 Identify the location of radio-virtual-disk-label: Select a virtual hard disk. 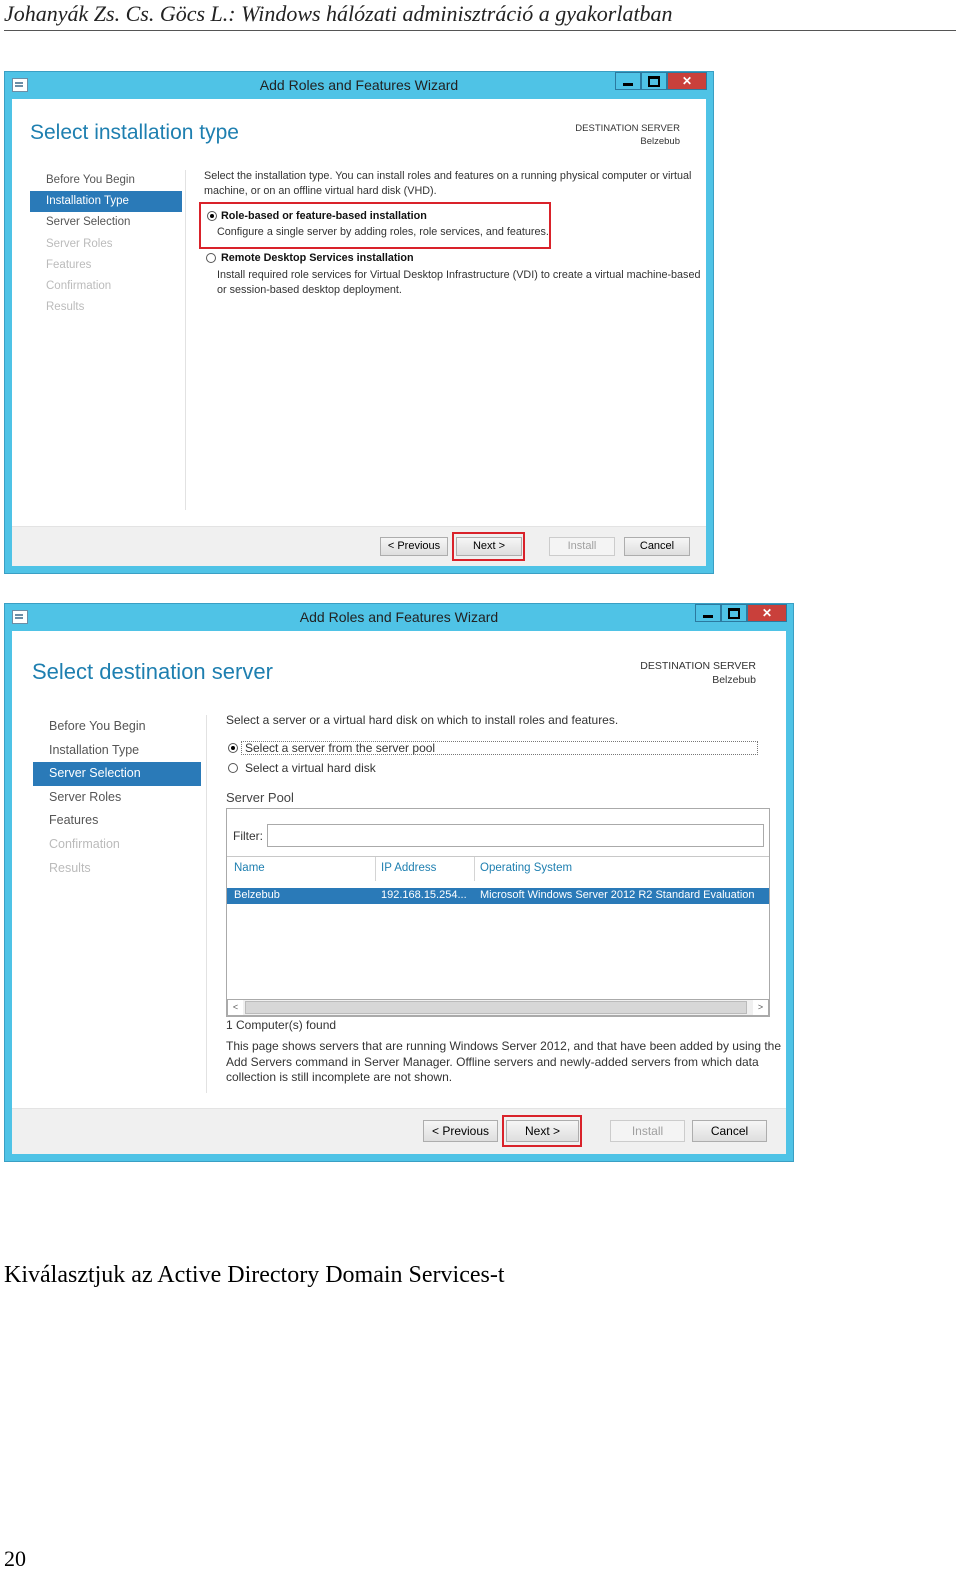
(310, 768).